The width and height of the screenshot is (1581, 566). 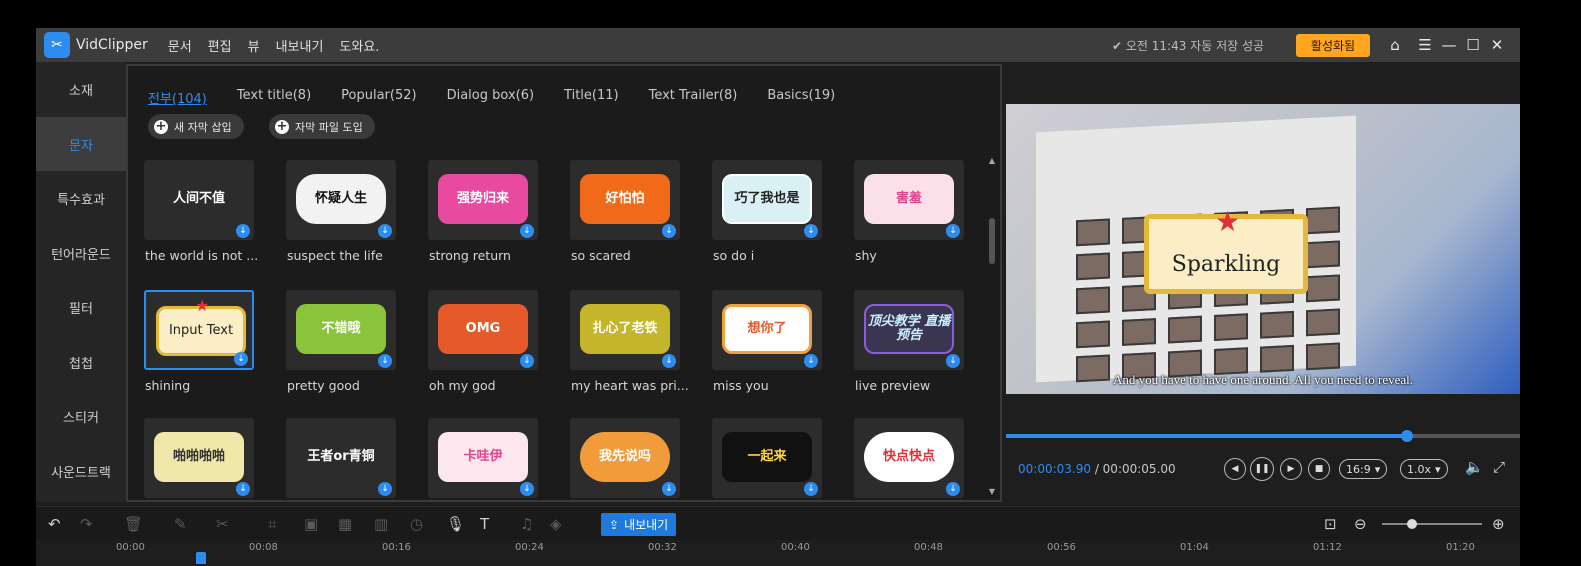 I want to click on menu-file: 문서, so click(x=180, y=45).